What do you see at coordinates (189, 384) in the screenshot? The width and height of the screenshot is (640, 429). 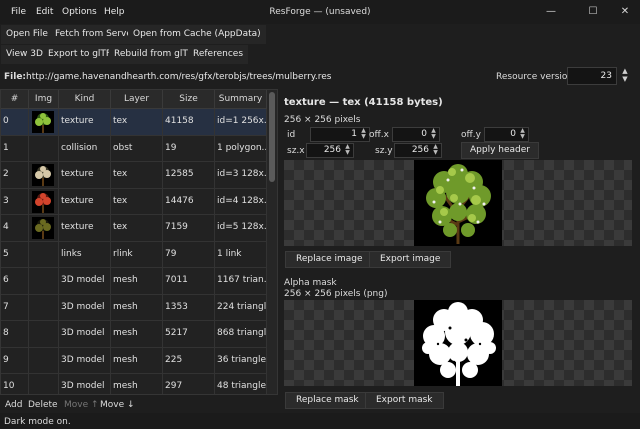 I see `cell-size: 297` at bounding box center [189, 384].